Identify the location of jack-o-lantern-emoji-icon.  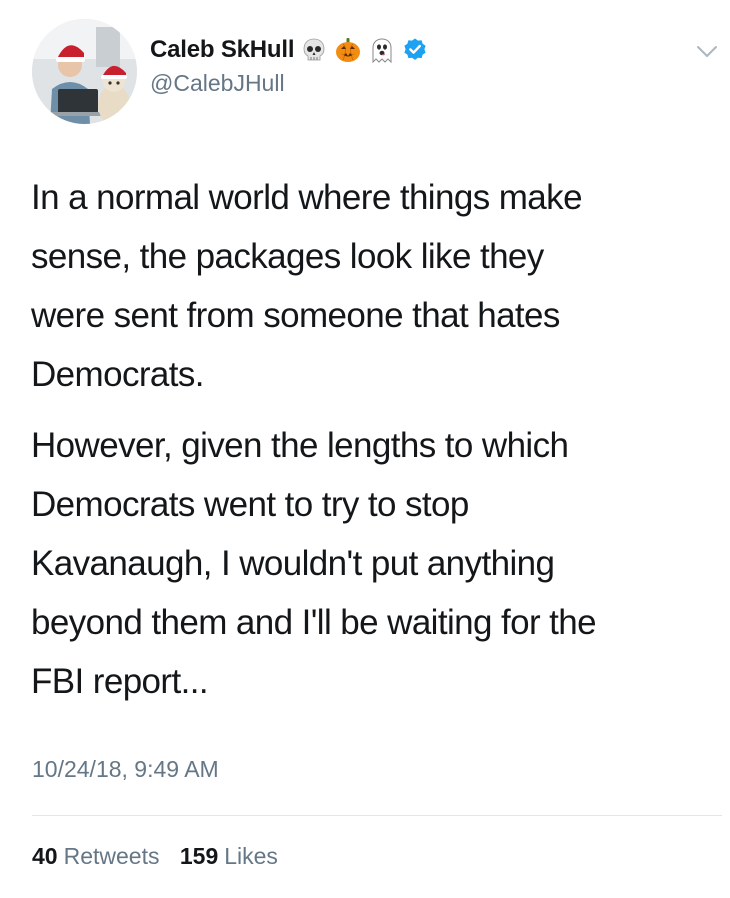
(348, 50).